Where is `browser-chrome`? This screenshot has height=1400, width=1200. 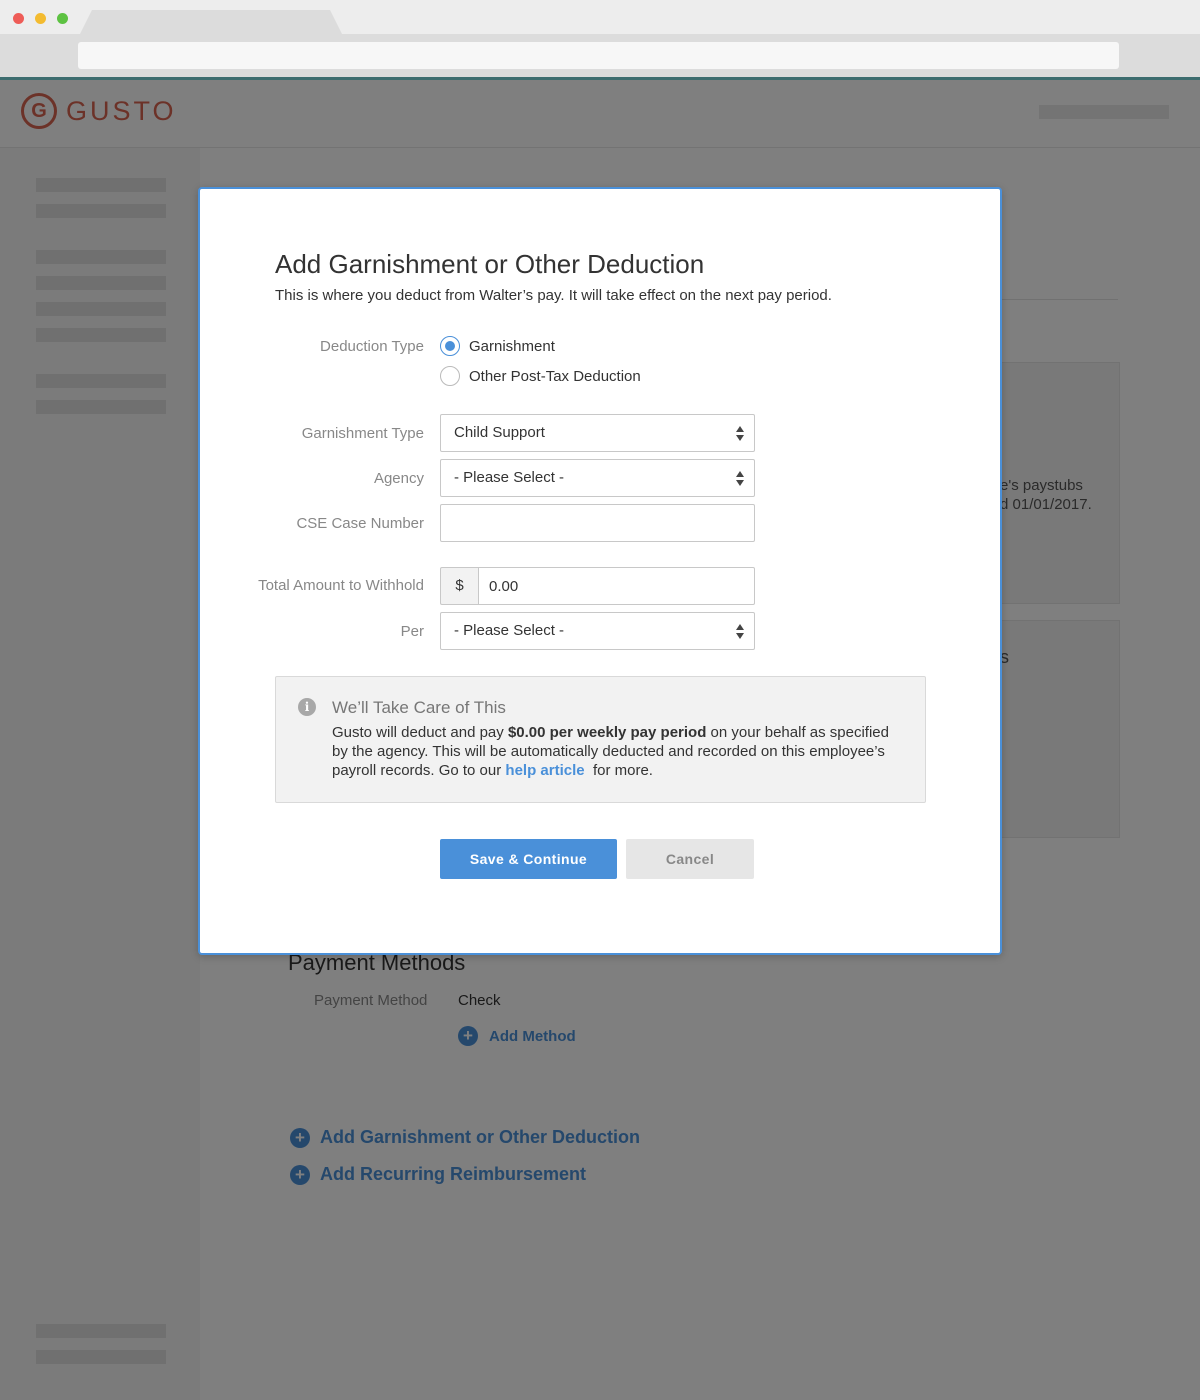 browser-chrome is located at coordinates (600, 40).